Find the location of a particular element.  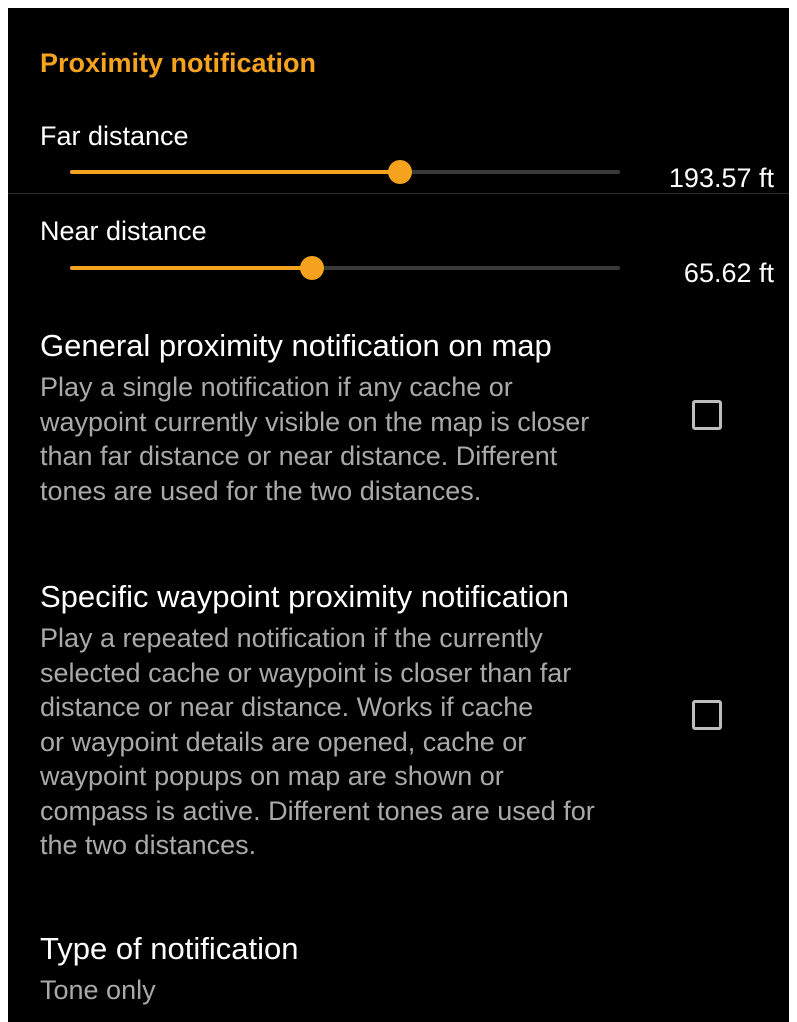

summary-line: the two distances. is located at coordinates (148, 845).